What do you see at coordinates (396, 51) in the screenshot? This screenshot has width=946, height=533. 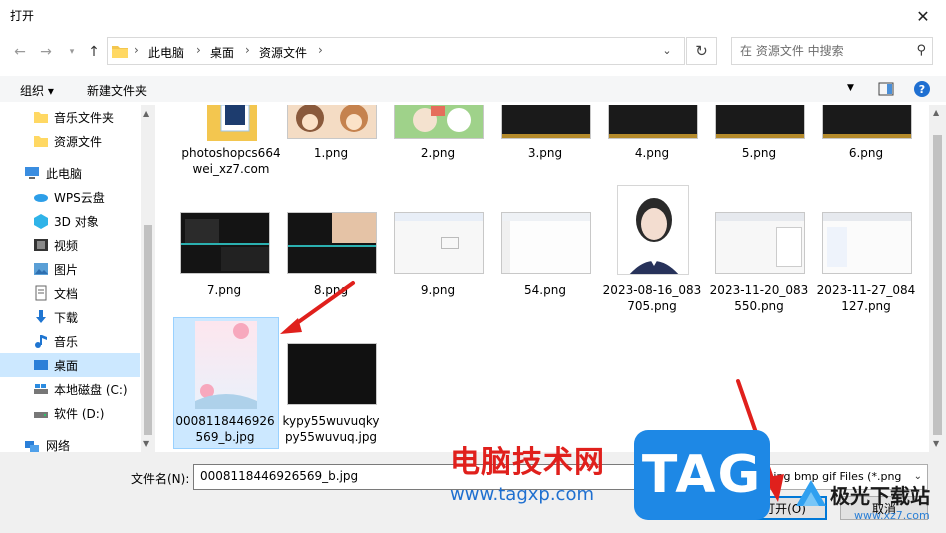 I see `address-bar: › 此电脑 › 桌面 › 资源文件 ›` at bounding box center [396, 51].